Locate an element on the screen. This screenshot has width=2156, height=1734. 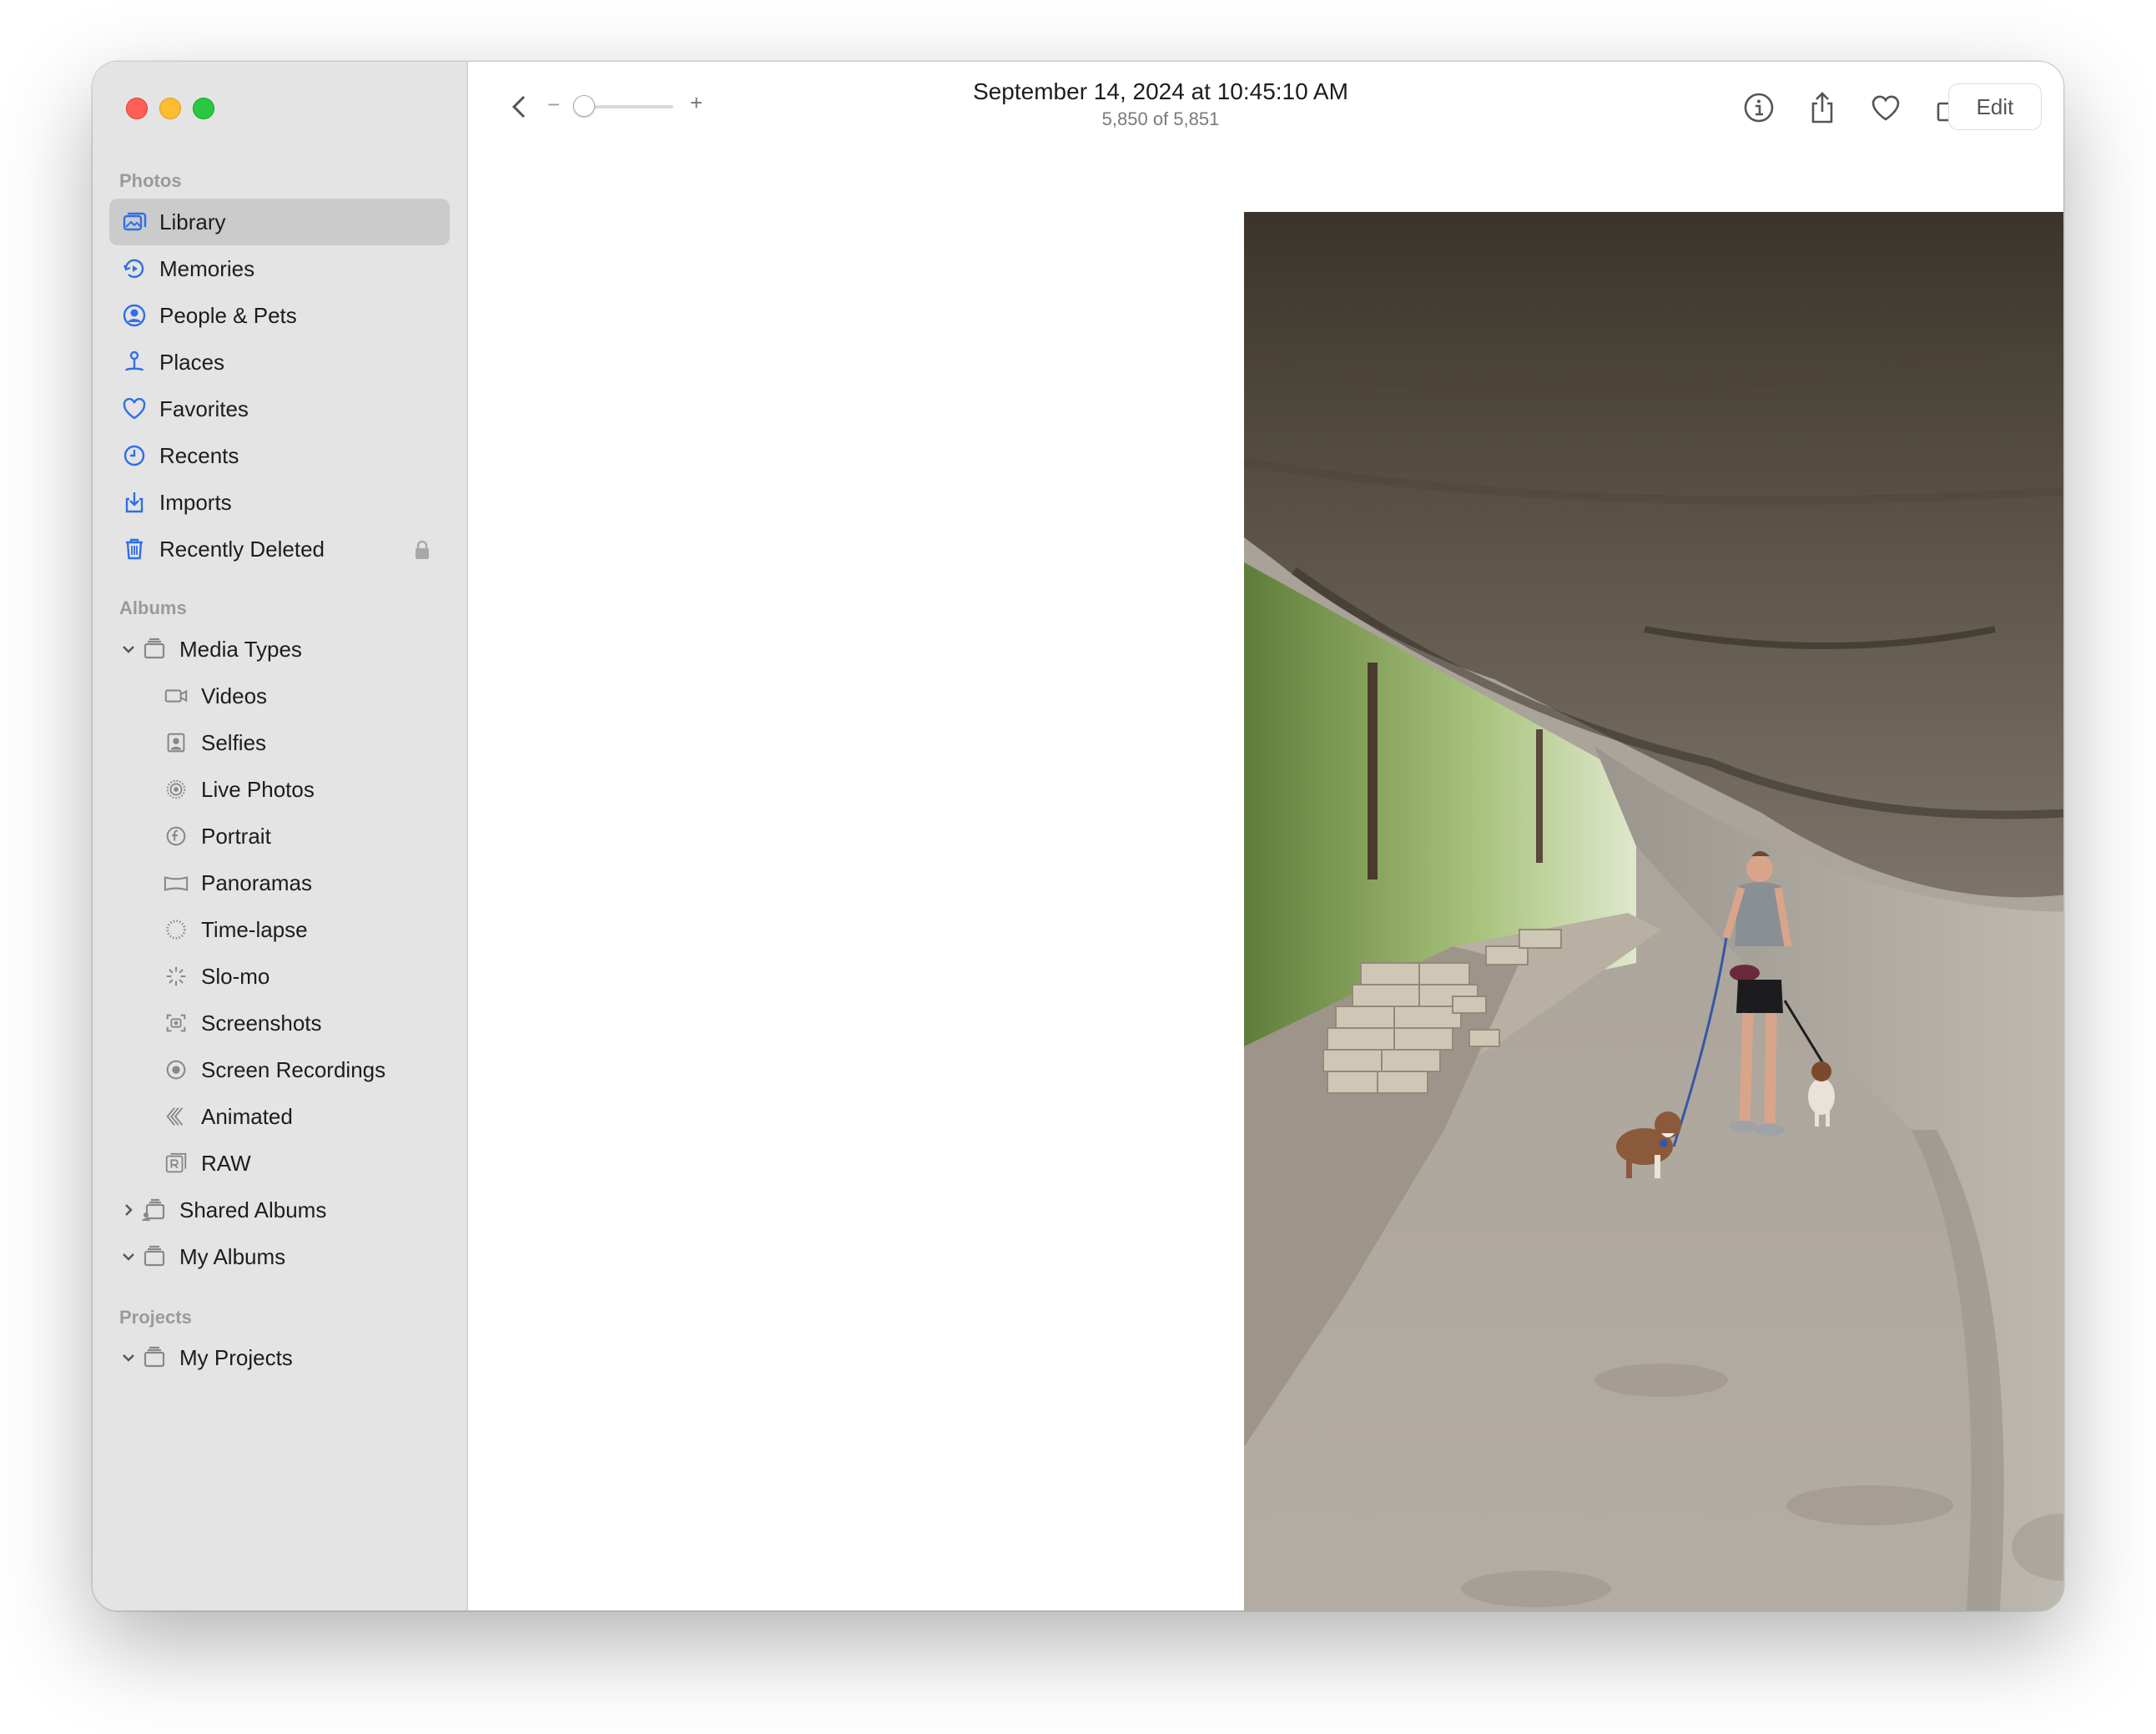
sidebar-item-label: Imports is located at coordinates (195, 502).